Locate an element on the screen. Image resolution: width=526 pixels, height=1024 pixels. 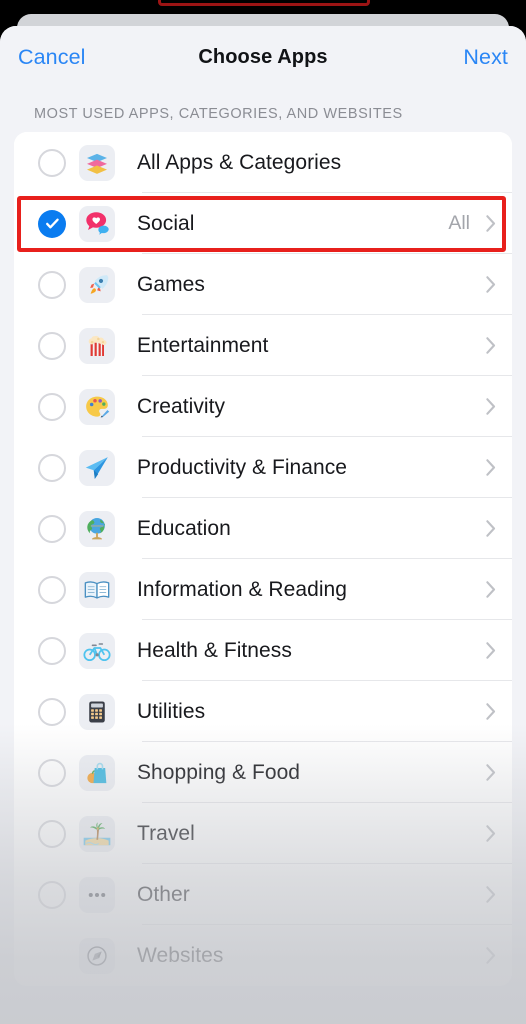
list-item-label: Productivity & Finance is located at coordinates (242, 467).